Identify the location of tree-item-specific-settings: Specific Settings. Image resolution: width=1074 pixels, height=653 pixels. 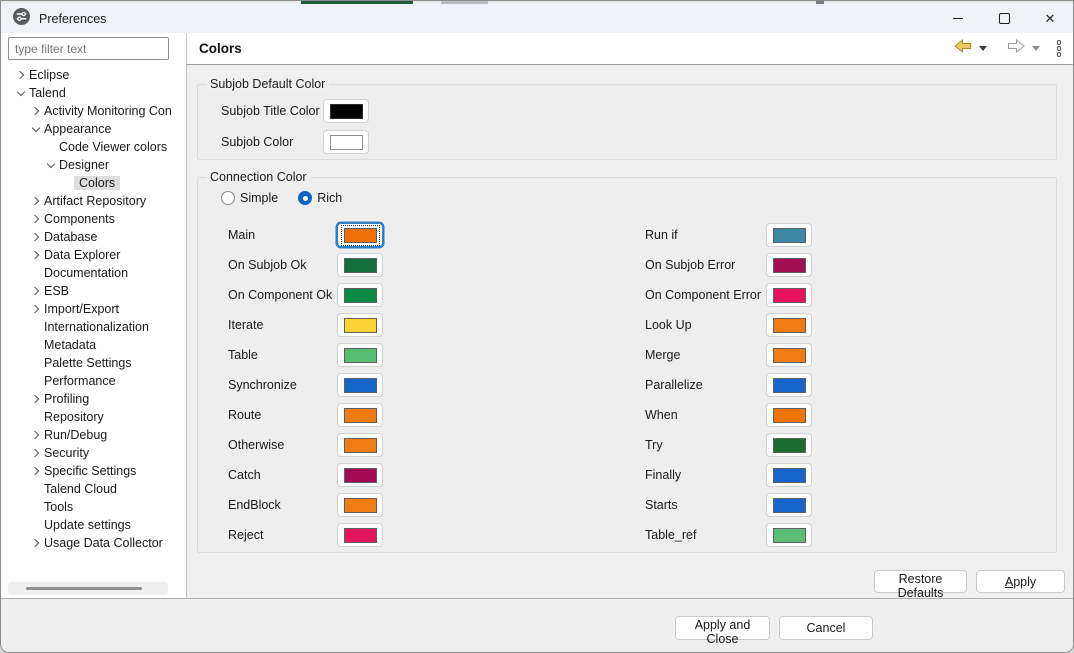
(93, 471).